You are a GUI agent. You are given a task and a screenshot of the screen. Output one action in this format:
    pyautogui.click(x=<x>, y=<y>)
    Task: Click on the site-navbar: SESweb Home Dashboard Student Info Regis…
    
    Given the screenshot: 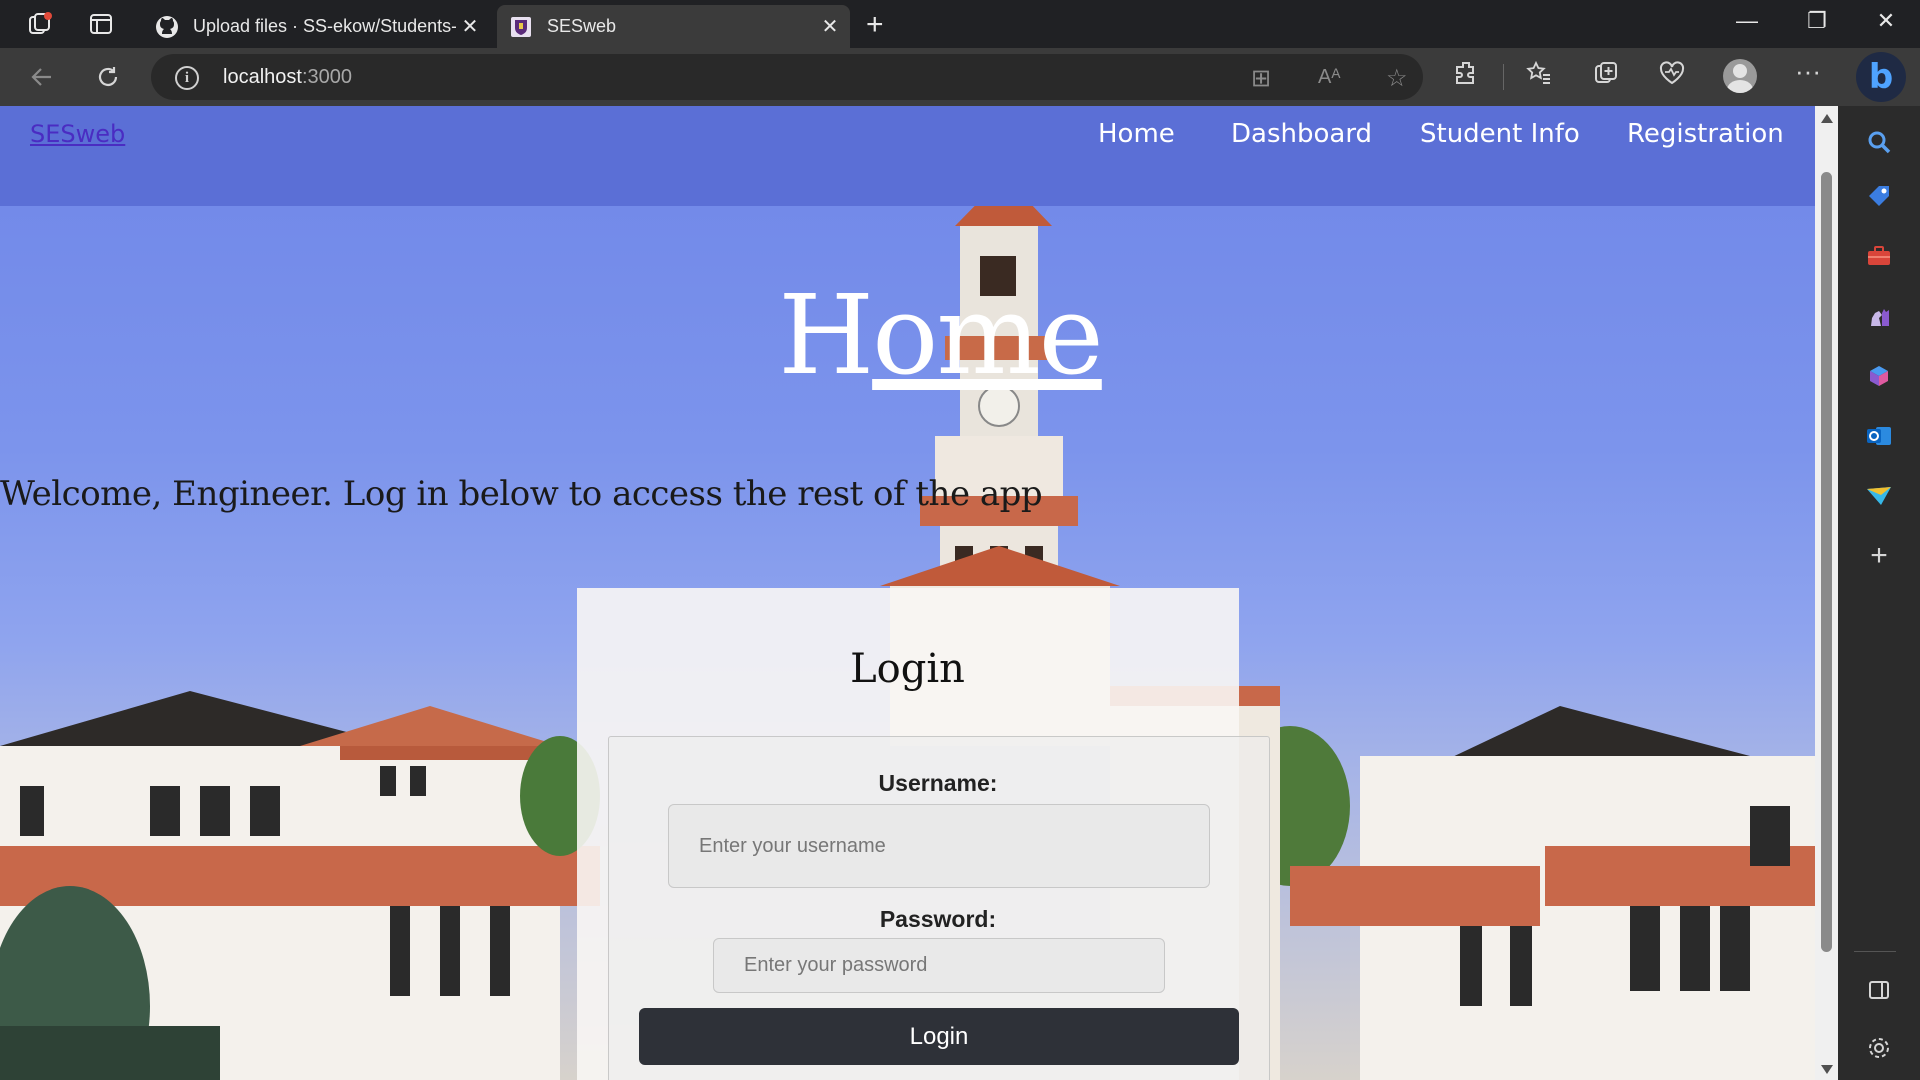 What is the action you would take?
    pyautogui.click(x=907, y=156)
    